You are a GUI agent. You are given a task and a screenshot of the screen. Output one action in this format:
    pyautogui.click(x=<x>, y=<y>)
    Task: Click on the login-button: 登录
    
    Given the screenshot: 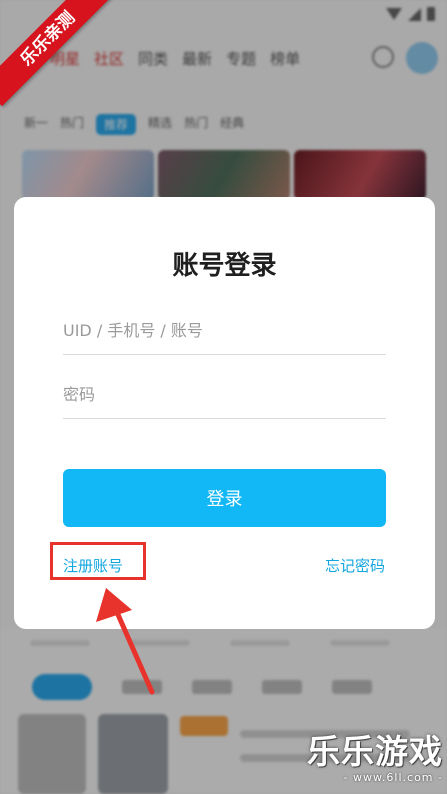 What is the action you would take?
    pyautogui.click(x=224, y=498)
    